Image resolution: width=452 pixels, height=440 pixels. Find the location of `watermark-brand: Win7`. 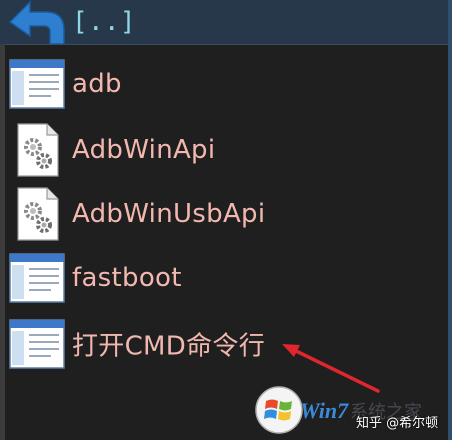

watermark-brand: Win7 is located at coordinates (324, 410).